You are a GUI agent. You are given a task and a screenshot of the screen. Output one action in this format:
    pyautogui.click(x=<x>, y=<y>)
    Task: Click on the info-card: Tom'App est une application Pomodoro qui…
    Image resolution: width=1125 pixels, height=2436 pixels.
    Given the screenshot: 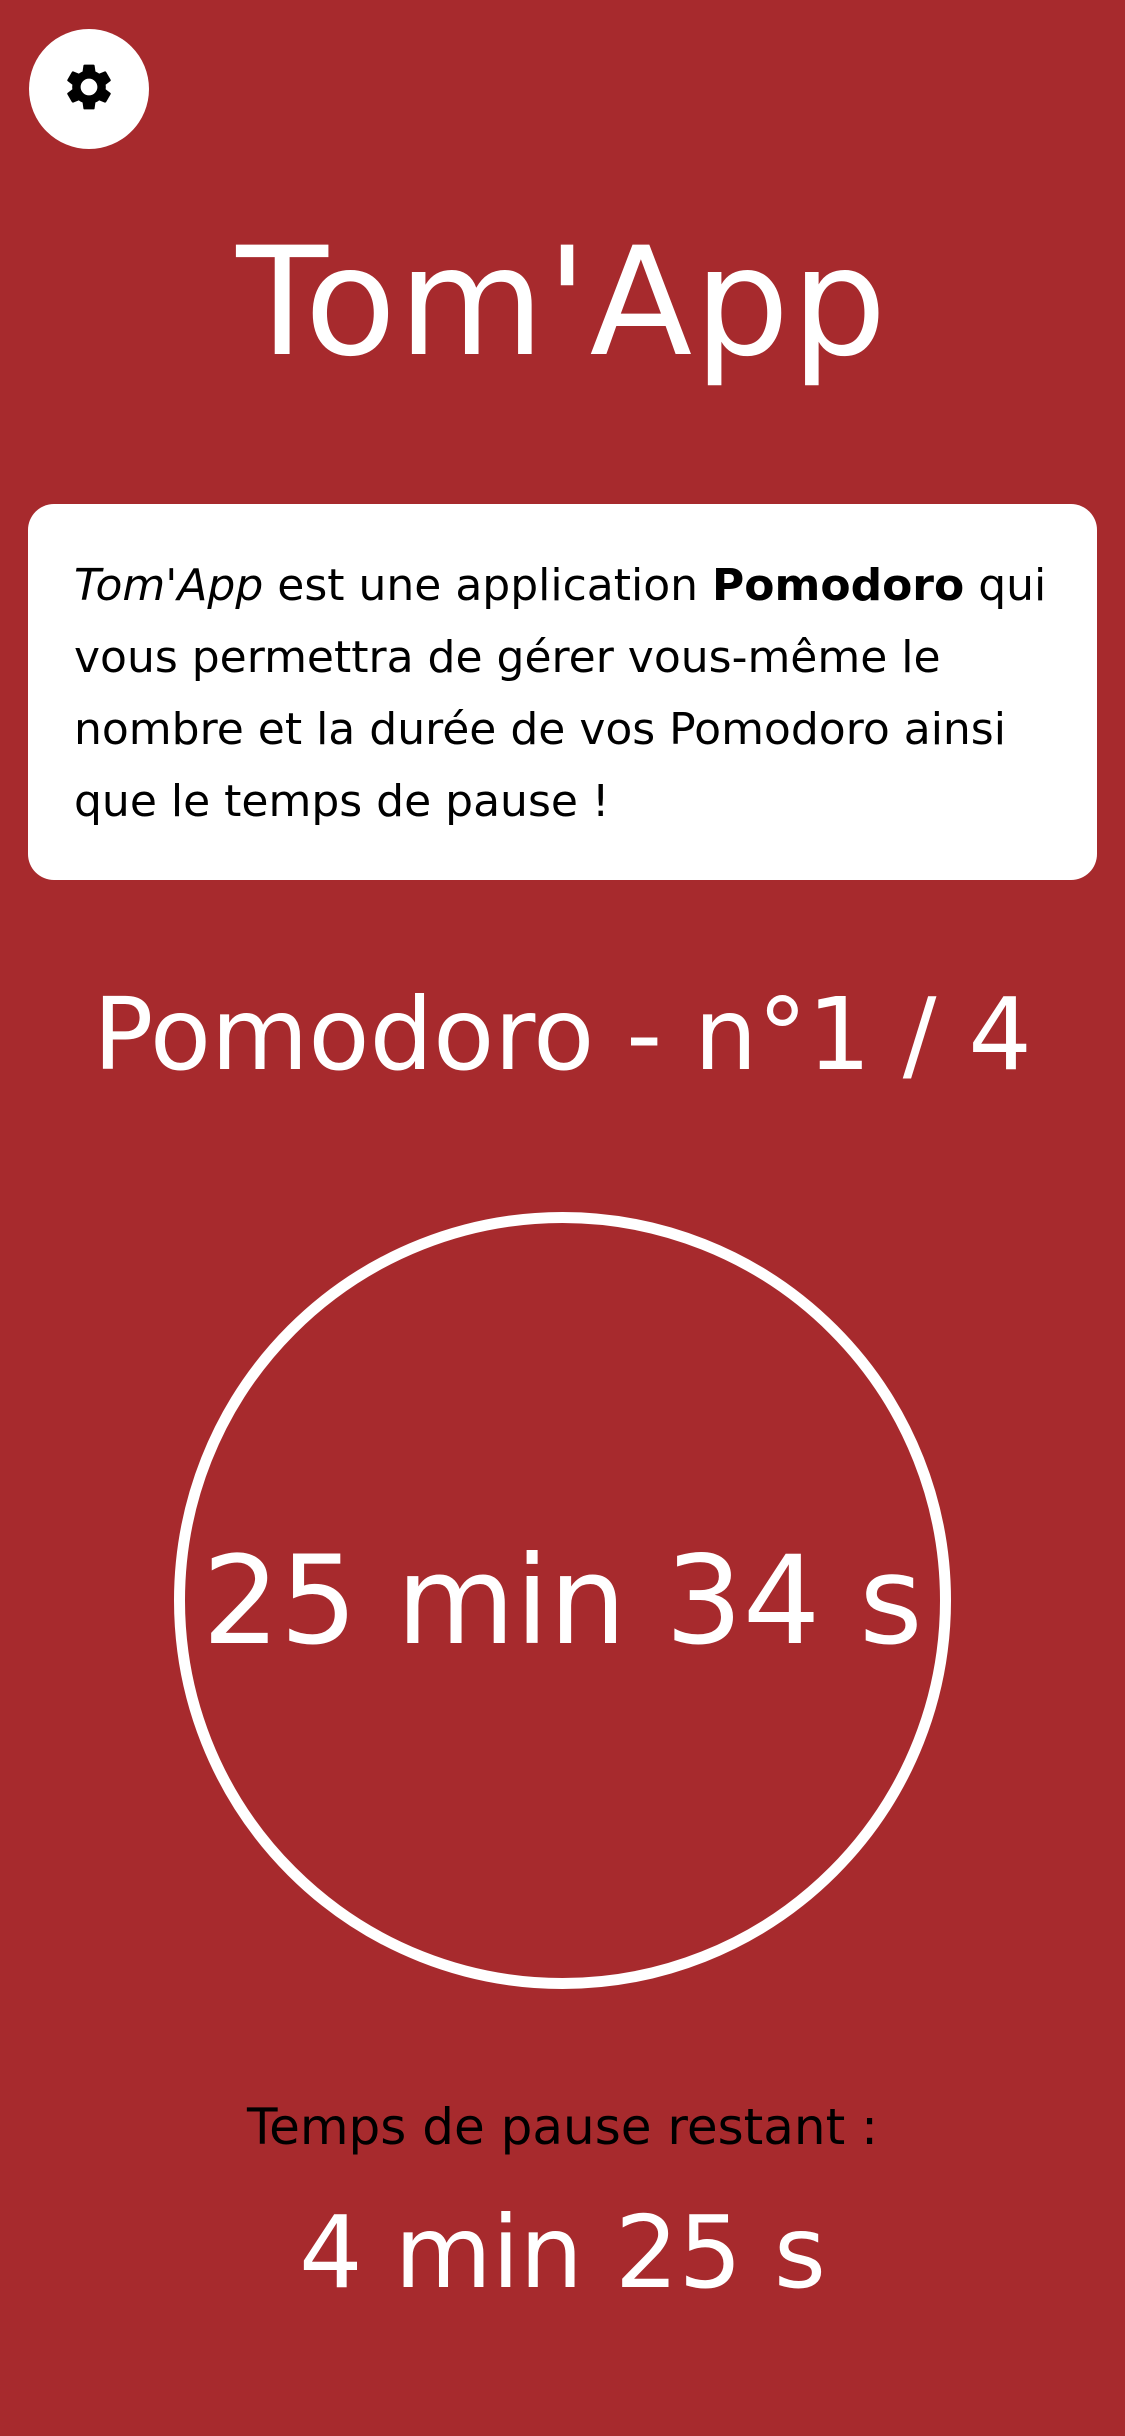 What is the action you would take?
    pyautogui.click(x=562, y=692)
    